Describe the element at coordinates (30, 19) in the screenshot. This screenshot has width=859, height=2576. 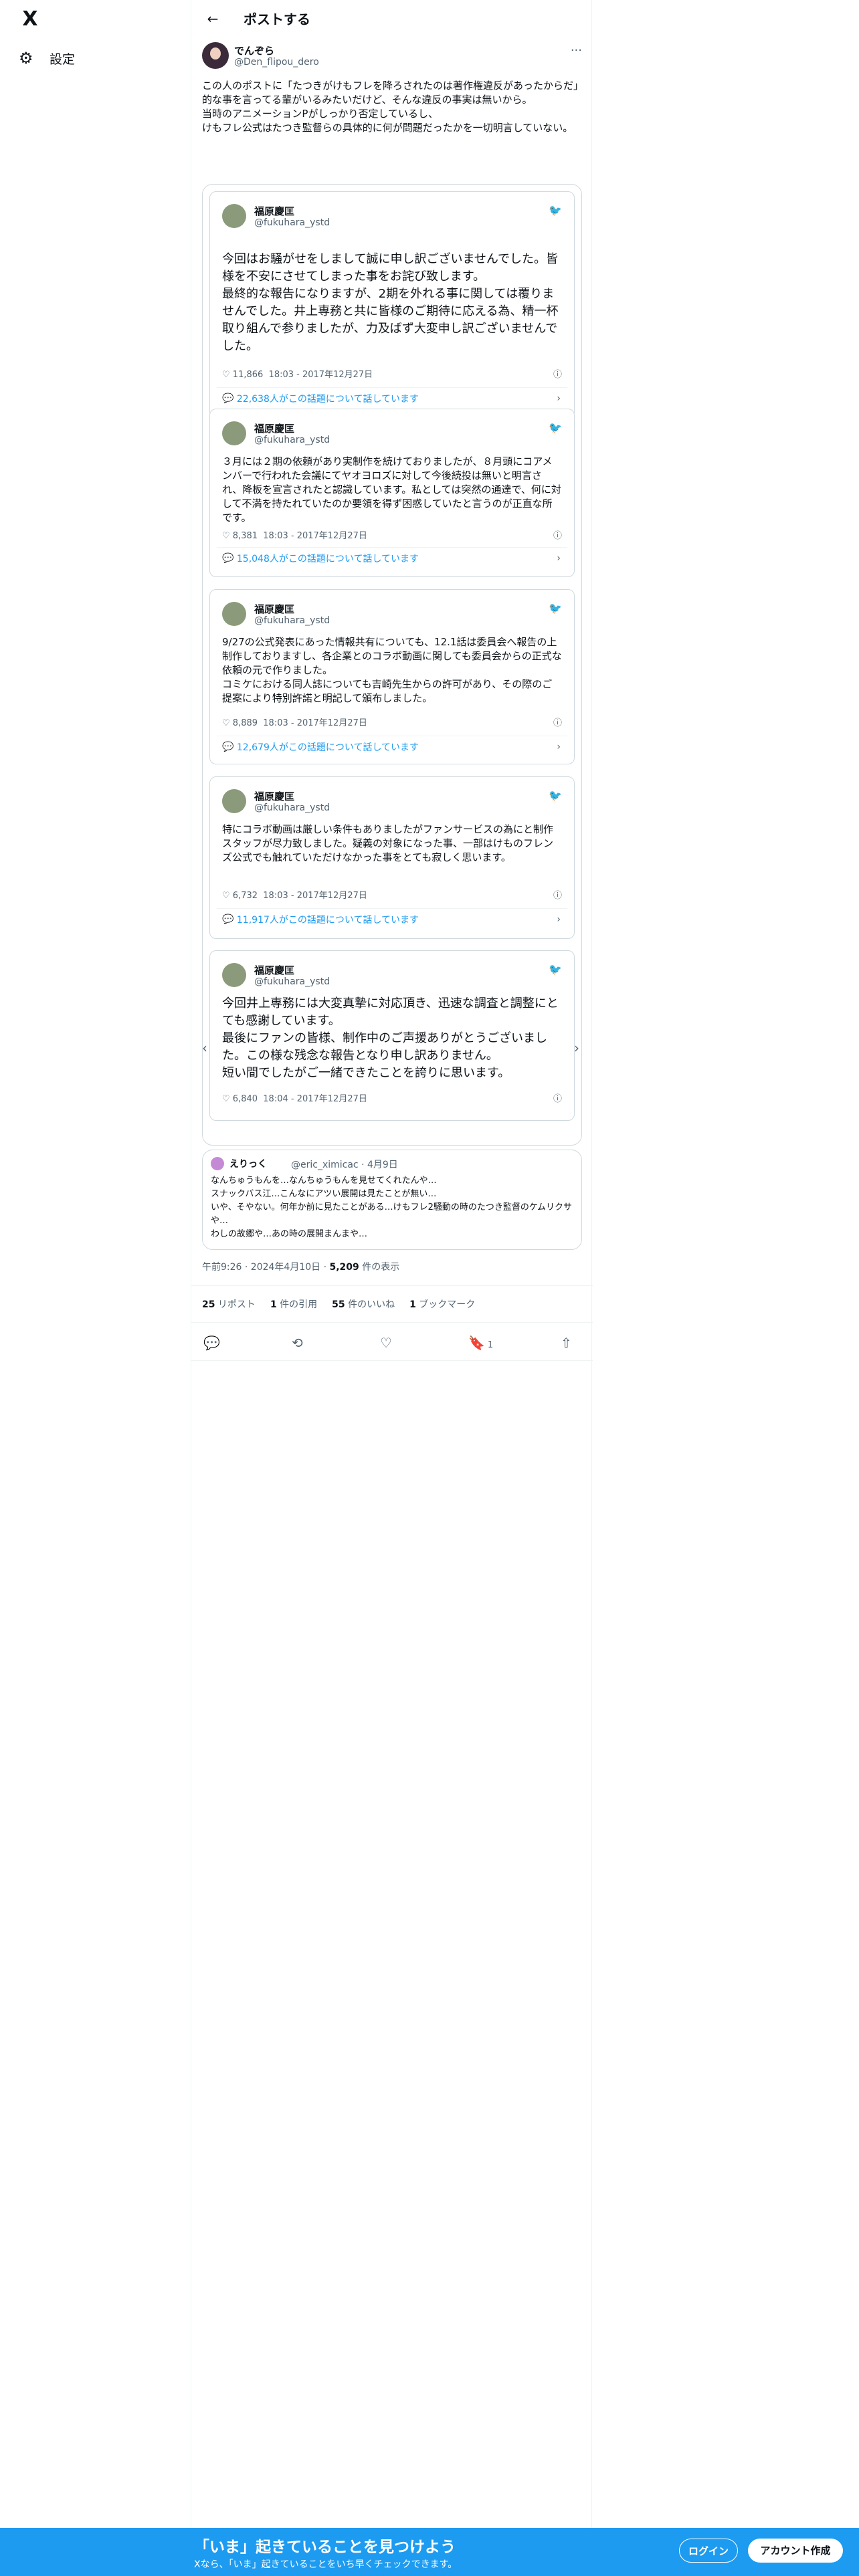
I see `x-logo-icon: X` at that location.